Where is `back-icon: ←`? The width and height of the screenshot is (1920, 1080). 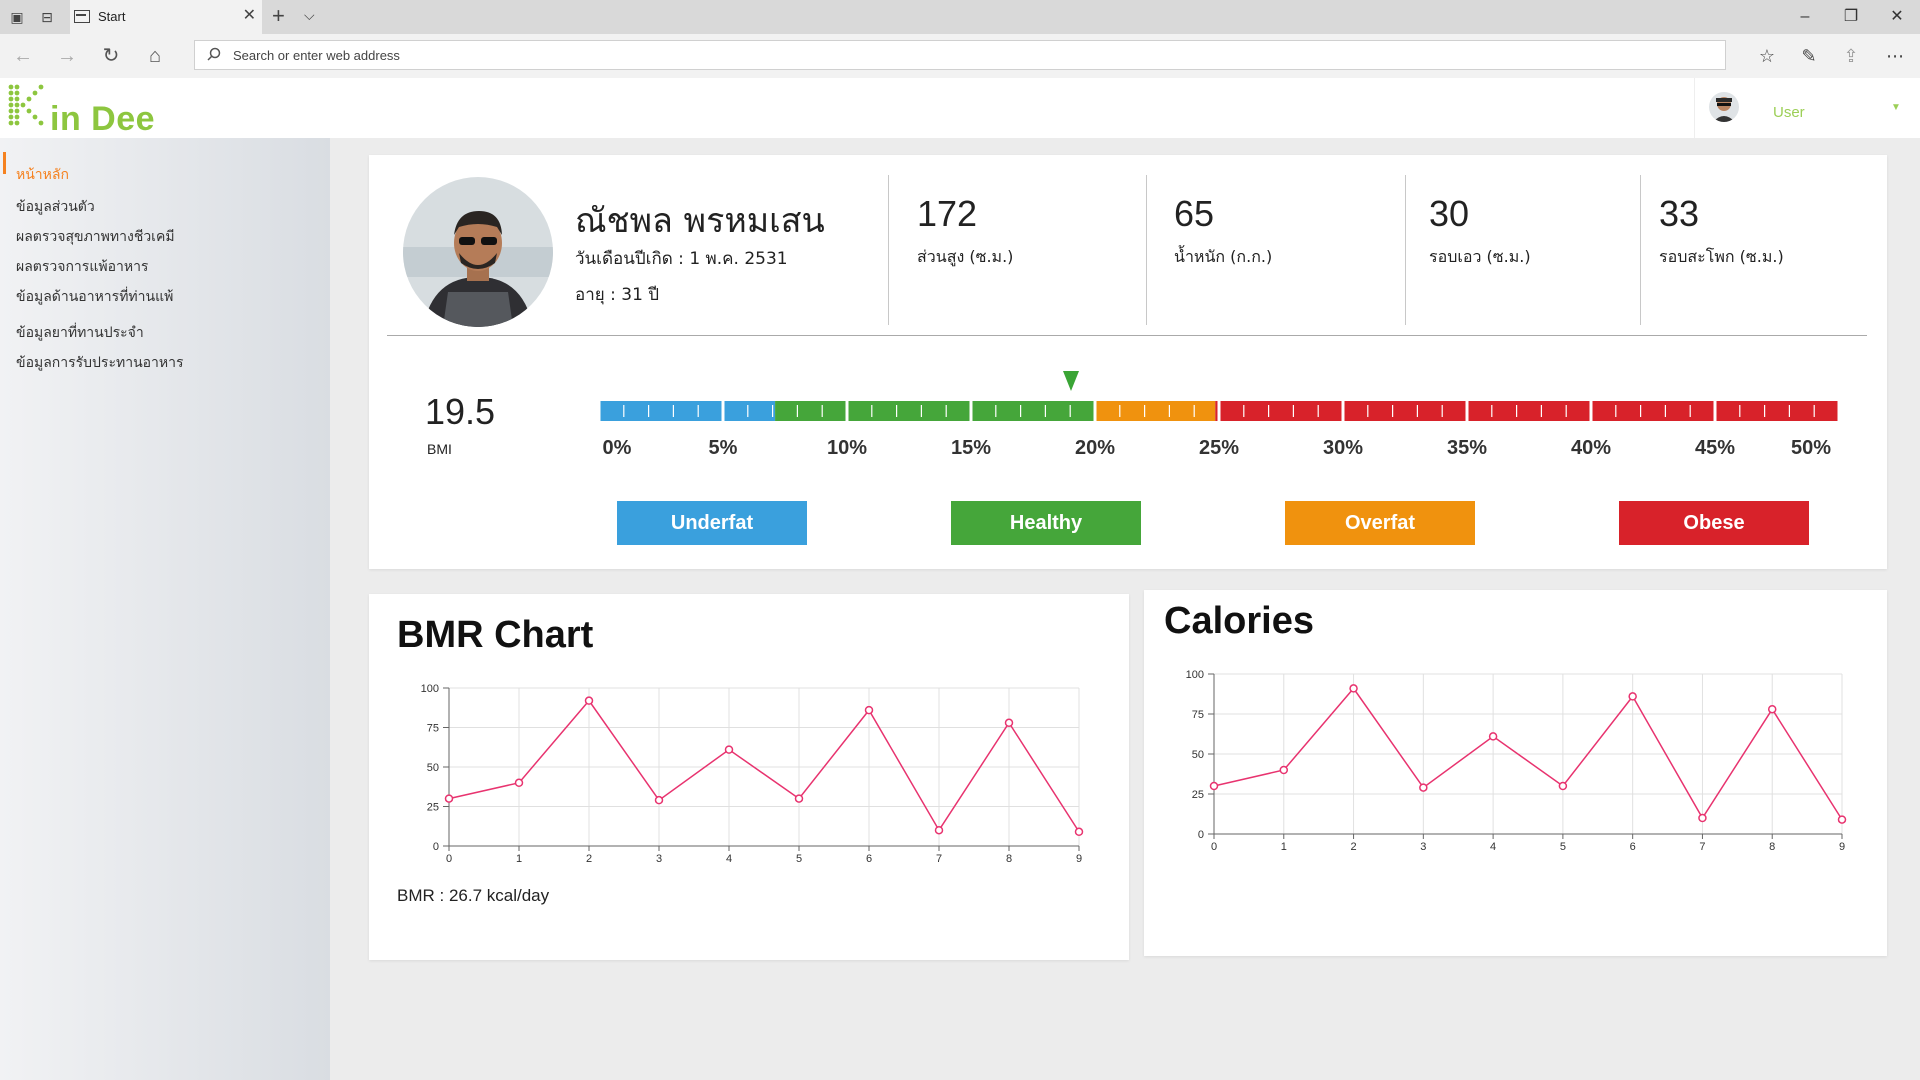 back-icon: ← is located at coordinates (23, 56).